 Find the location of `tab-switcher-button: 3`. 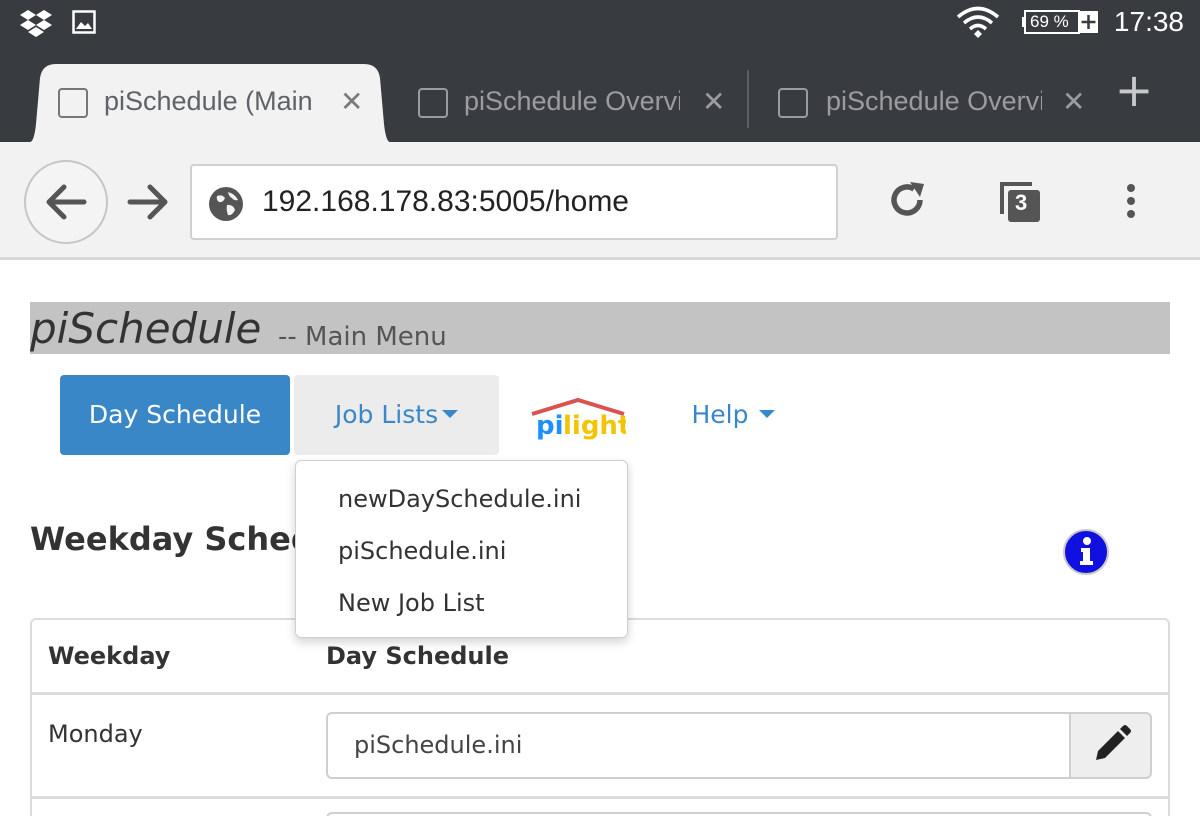

tab-switcher-button: 3 is located at coordinates (1021, 205).